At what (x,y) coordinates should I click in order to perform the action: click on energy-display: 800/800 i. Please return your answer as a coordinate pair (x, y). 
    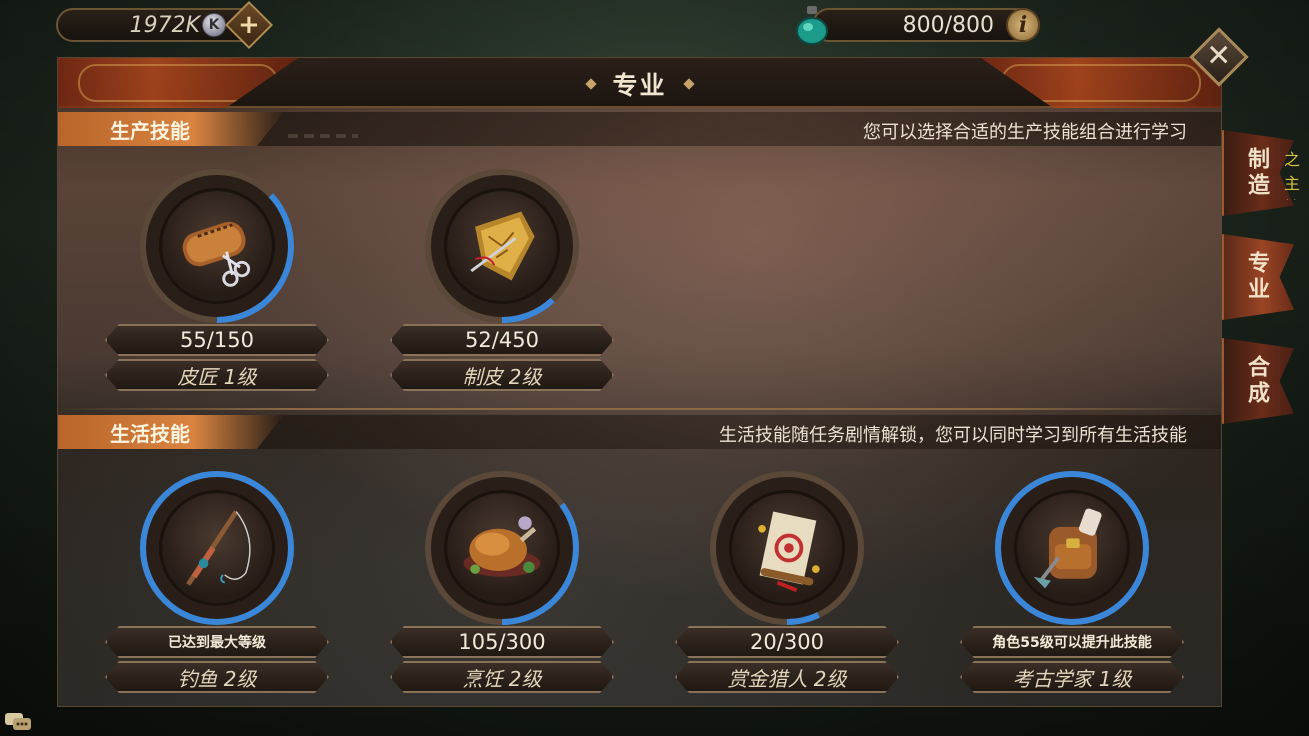
    Looking at the image, I should click on (918, 25).